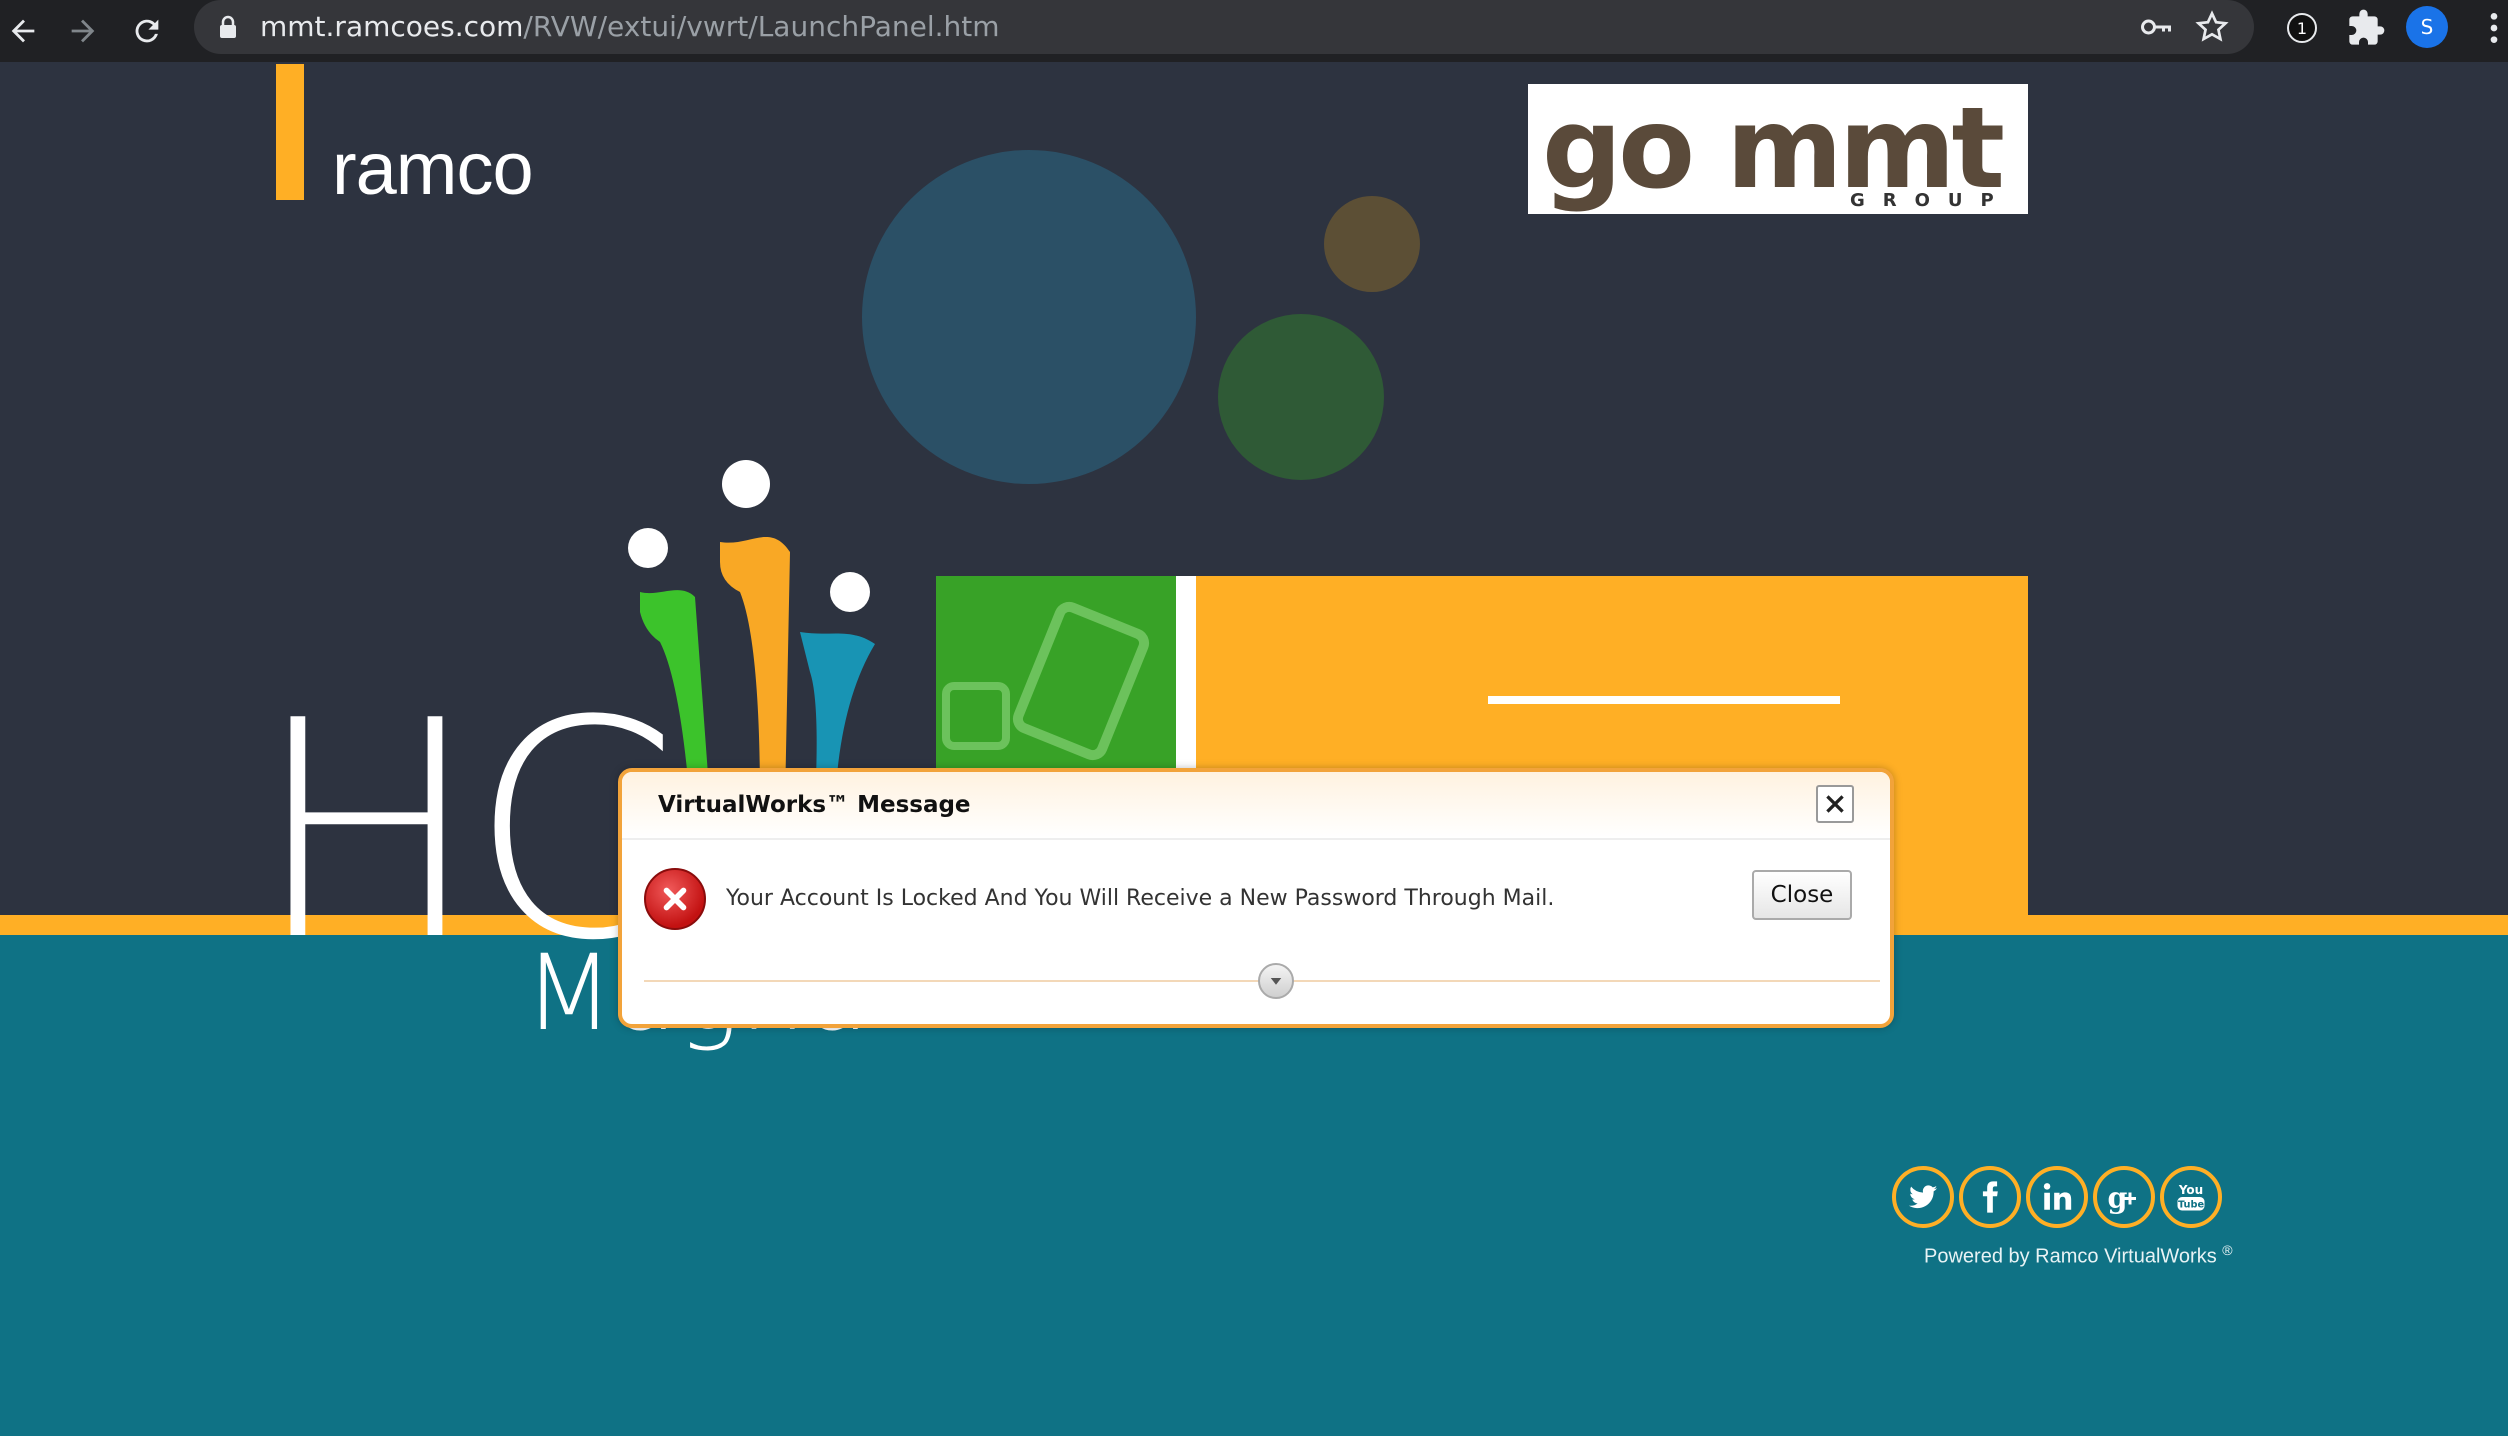 Image resolution: width=2508 pixels, height=1436 pixels. I want to click on forward-arrow-icon, so click(83, 31).